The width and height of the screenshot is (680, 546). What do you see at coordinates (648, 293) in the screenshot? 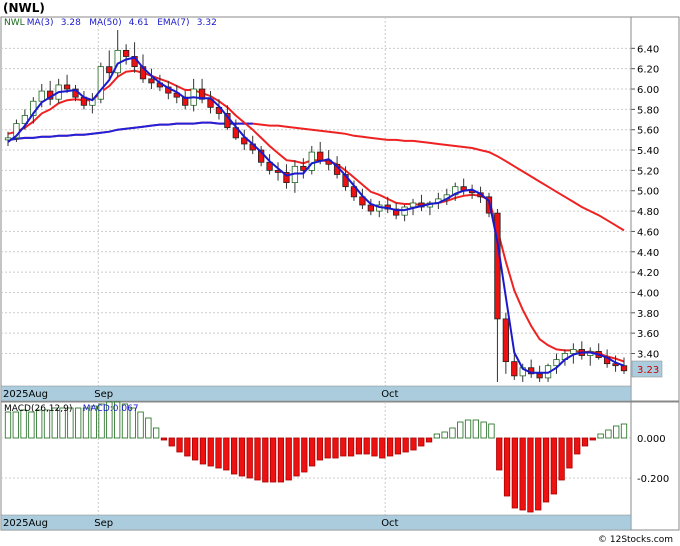
I see `price-tick-label: 4.00` at bounding box center [648, 293].